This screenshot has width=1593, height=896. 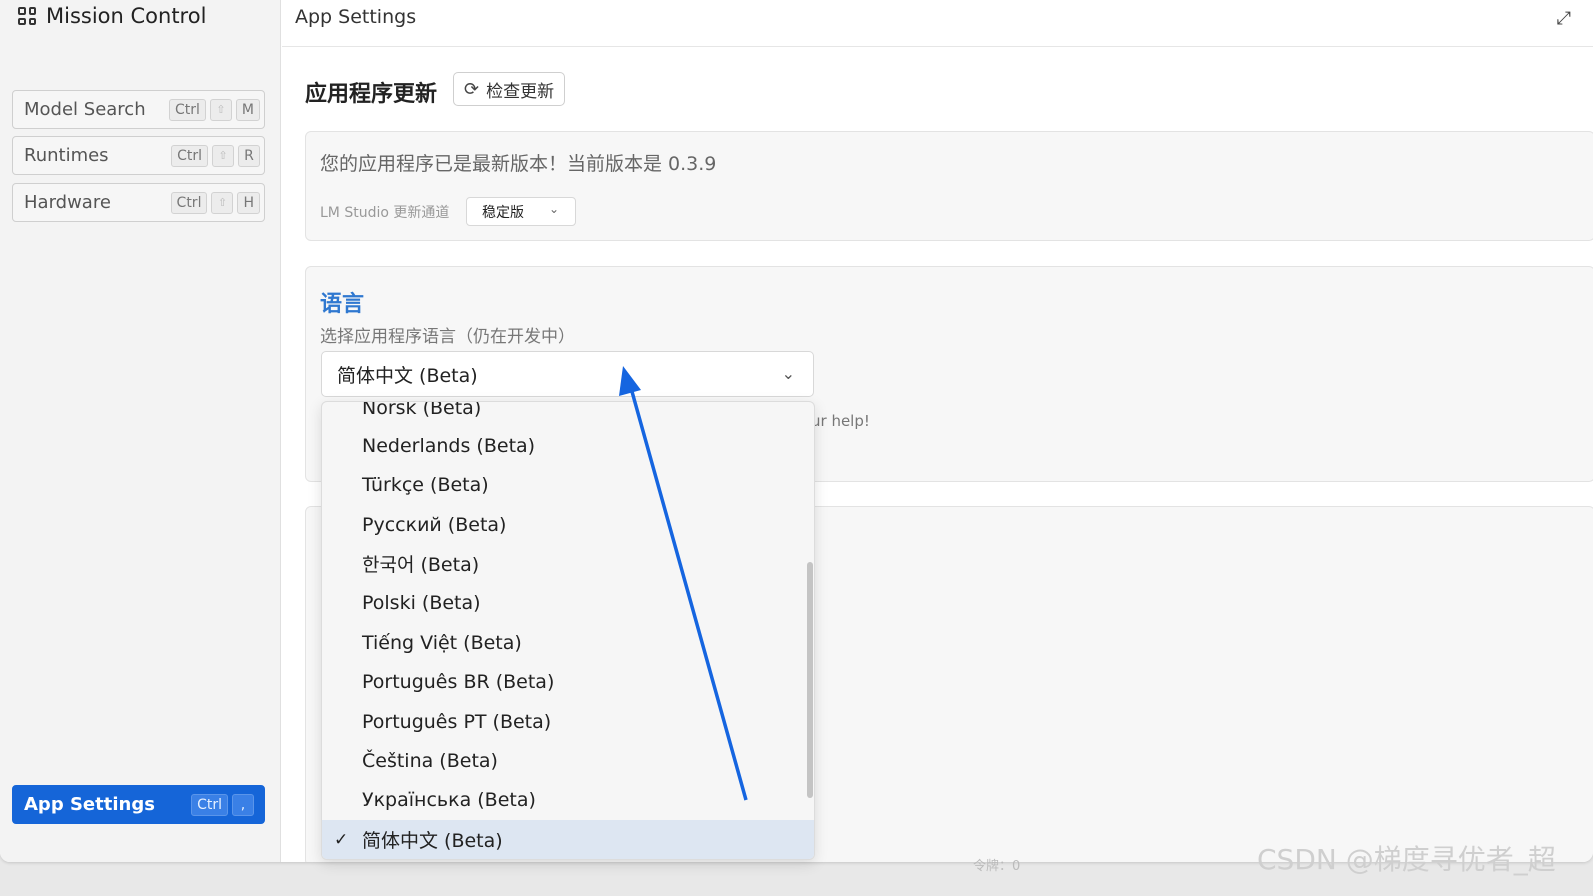 What do you see at coordinates (341, 839) in the screenshot?
I see `checkmark-icon: ✓` at bounding box center [341, 839].